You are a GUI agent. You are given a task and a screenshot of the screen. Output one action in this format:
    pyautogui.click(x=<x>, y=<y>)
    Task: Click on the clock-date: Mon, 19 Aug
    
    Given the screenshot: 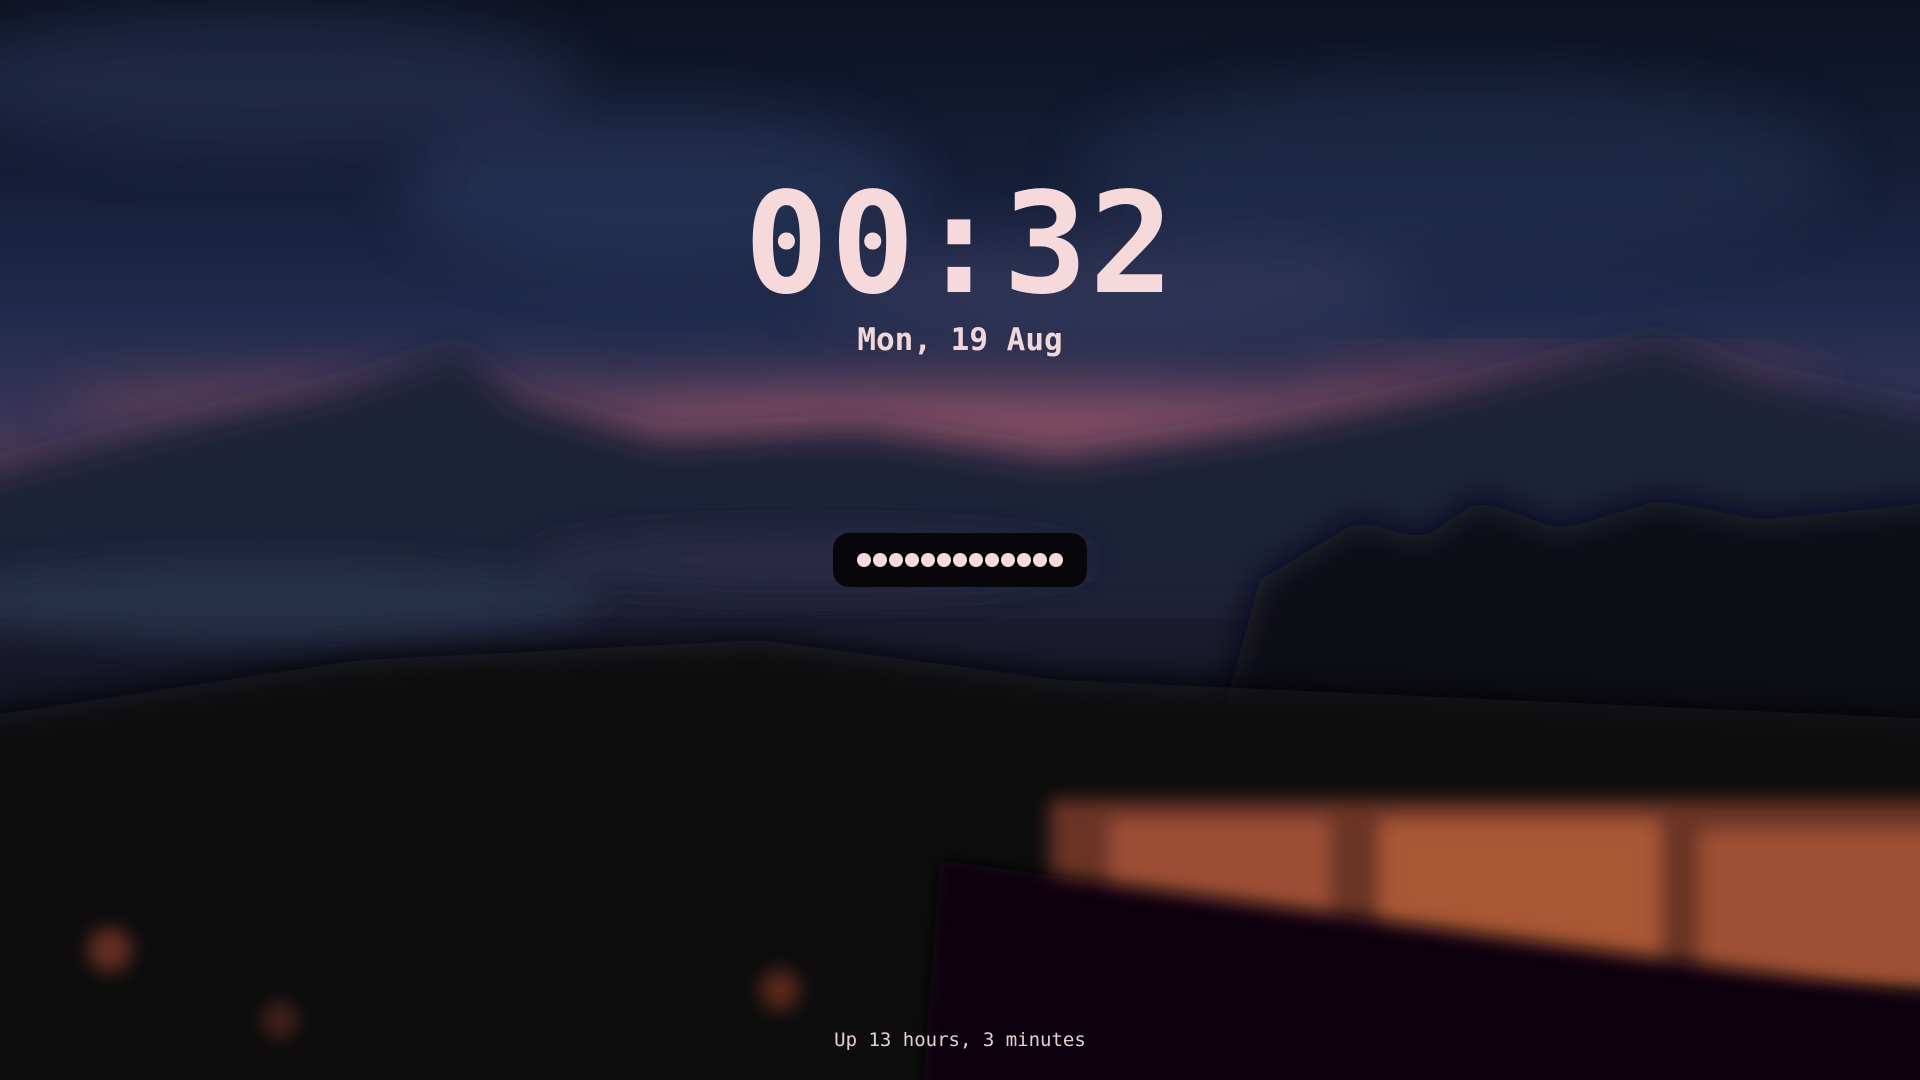 What is the action you would take?
    pyautogui.click(x=960, y=340)
    